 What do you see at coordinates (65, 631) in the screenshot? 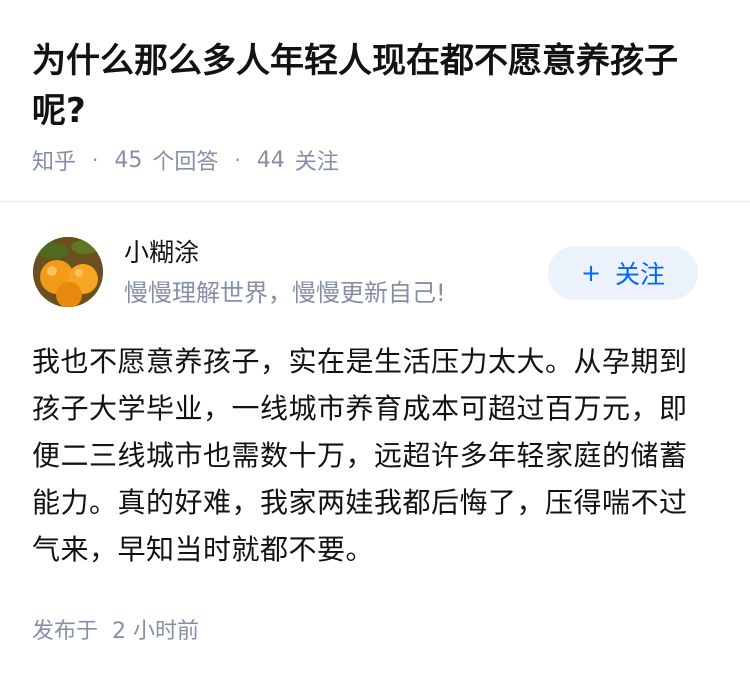
I see `publish-label: 发布于` at bounding box center [65, 631].